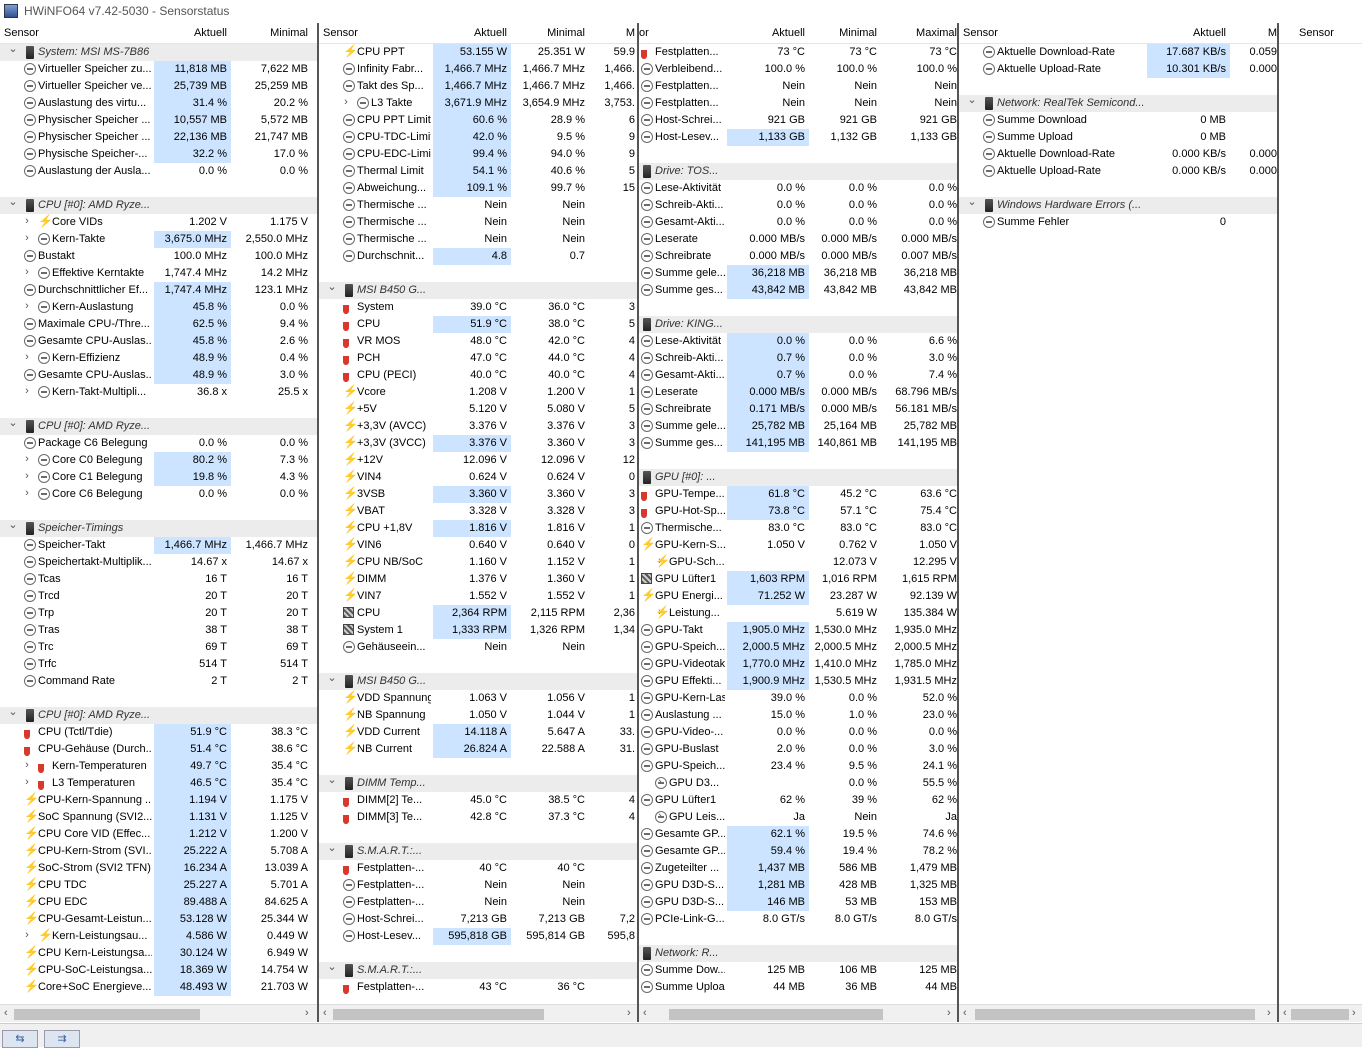 The height and width of the screenshot is (1048, 1362). What do you see at coordinates (158, 800) in the screenshot?
I see `sensor-row: ⚡ CPU-Kern-Spannung ... 1.194 V 1.175 V` at bounding box center [158, 800].